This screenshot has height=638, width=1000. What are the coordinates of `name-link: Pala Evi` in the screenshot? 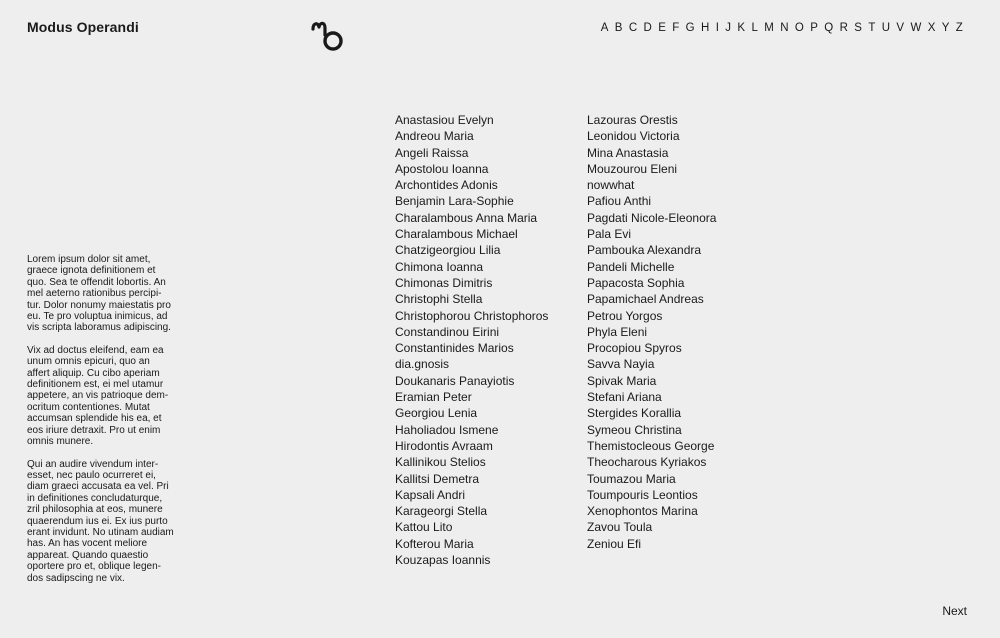 It's located at (651, 234).